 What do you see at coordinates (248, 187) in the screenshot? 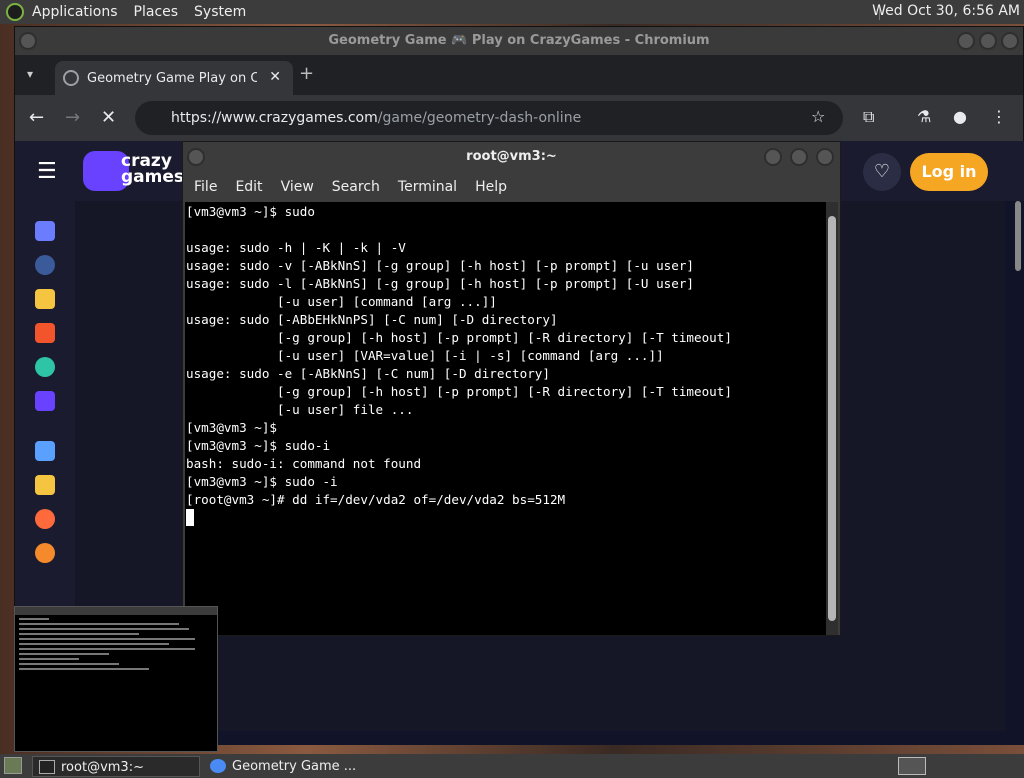
I see `menu-edit: Edit` at bounding box center [248, 187].